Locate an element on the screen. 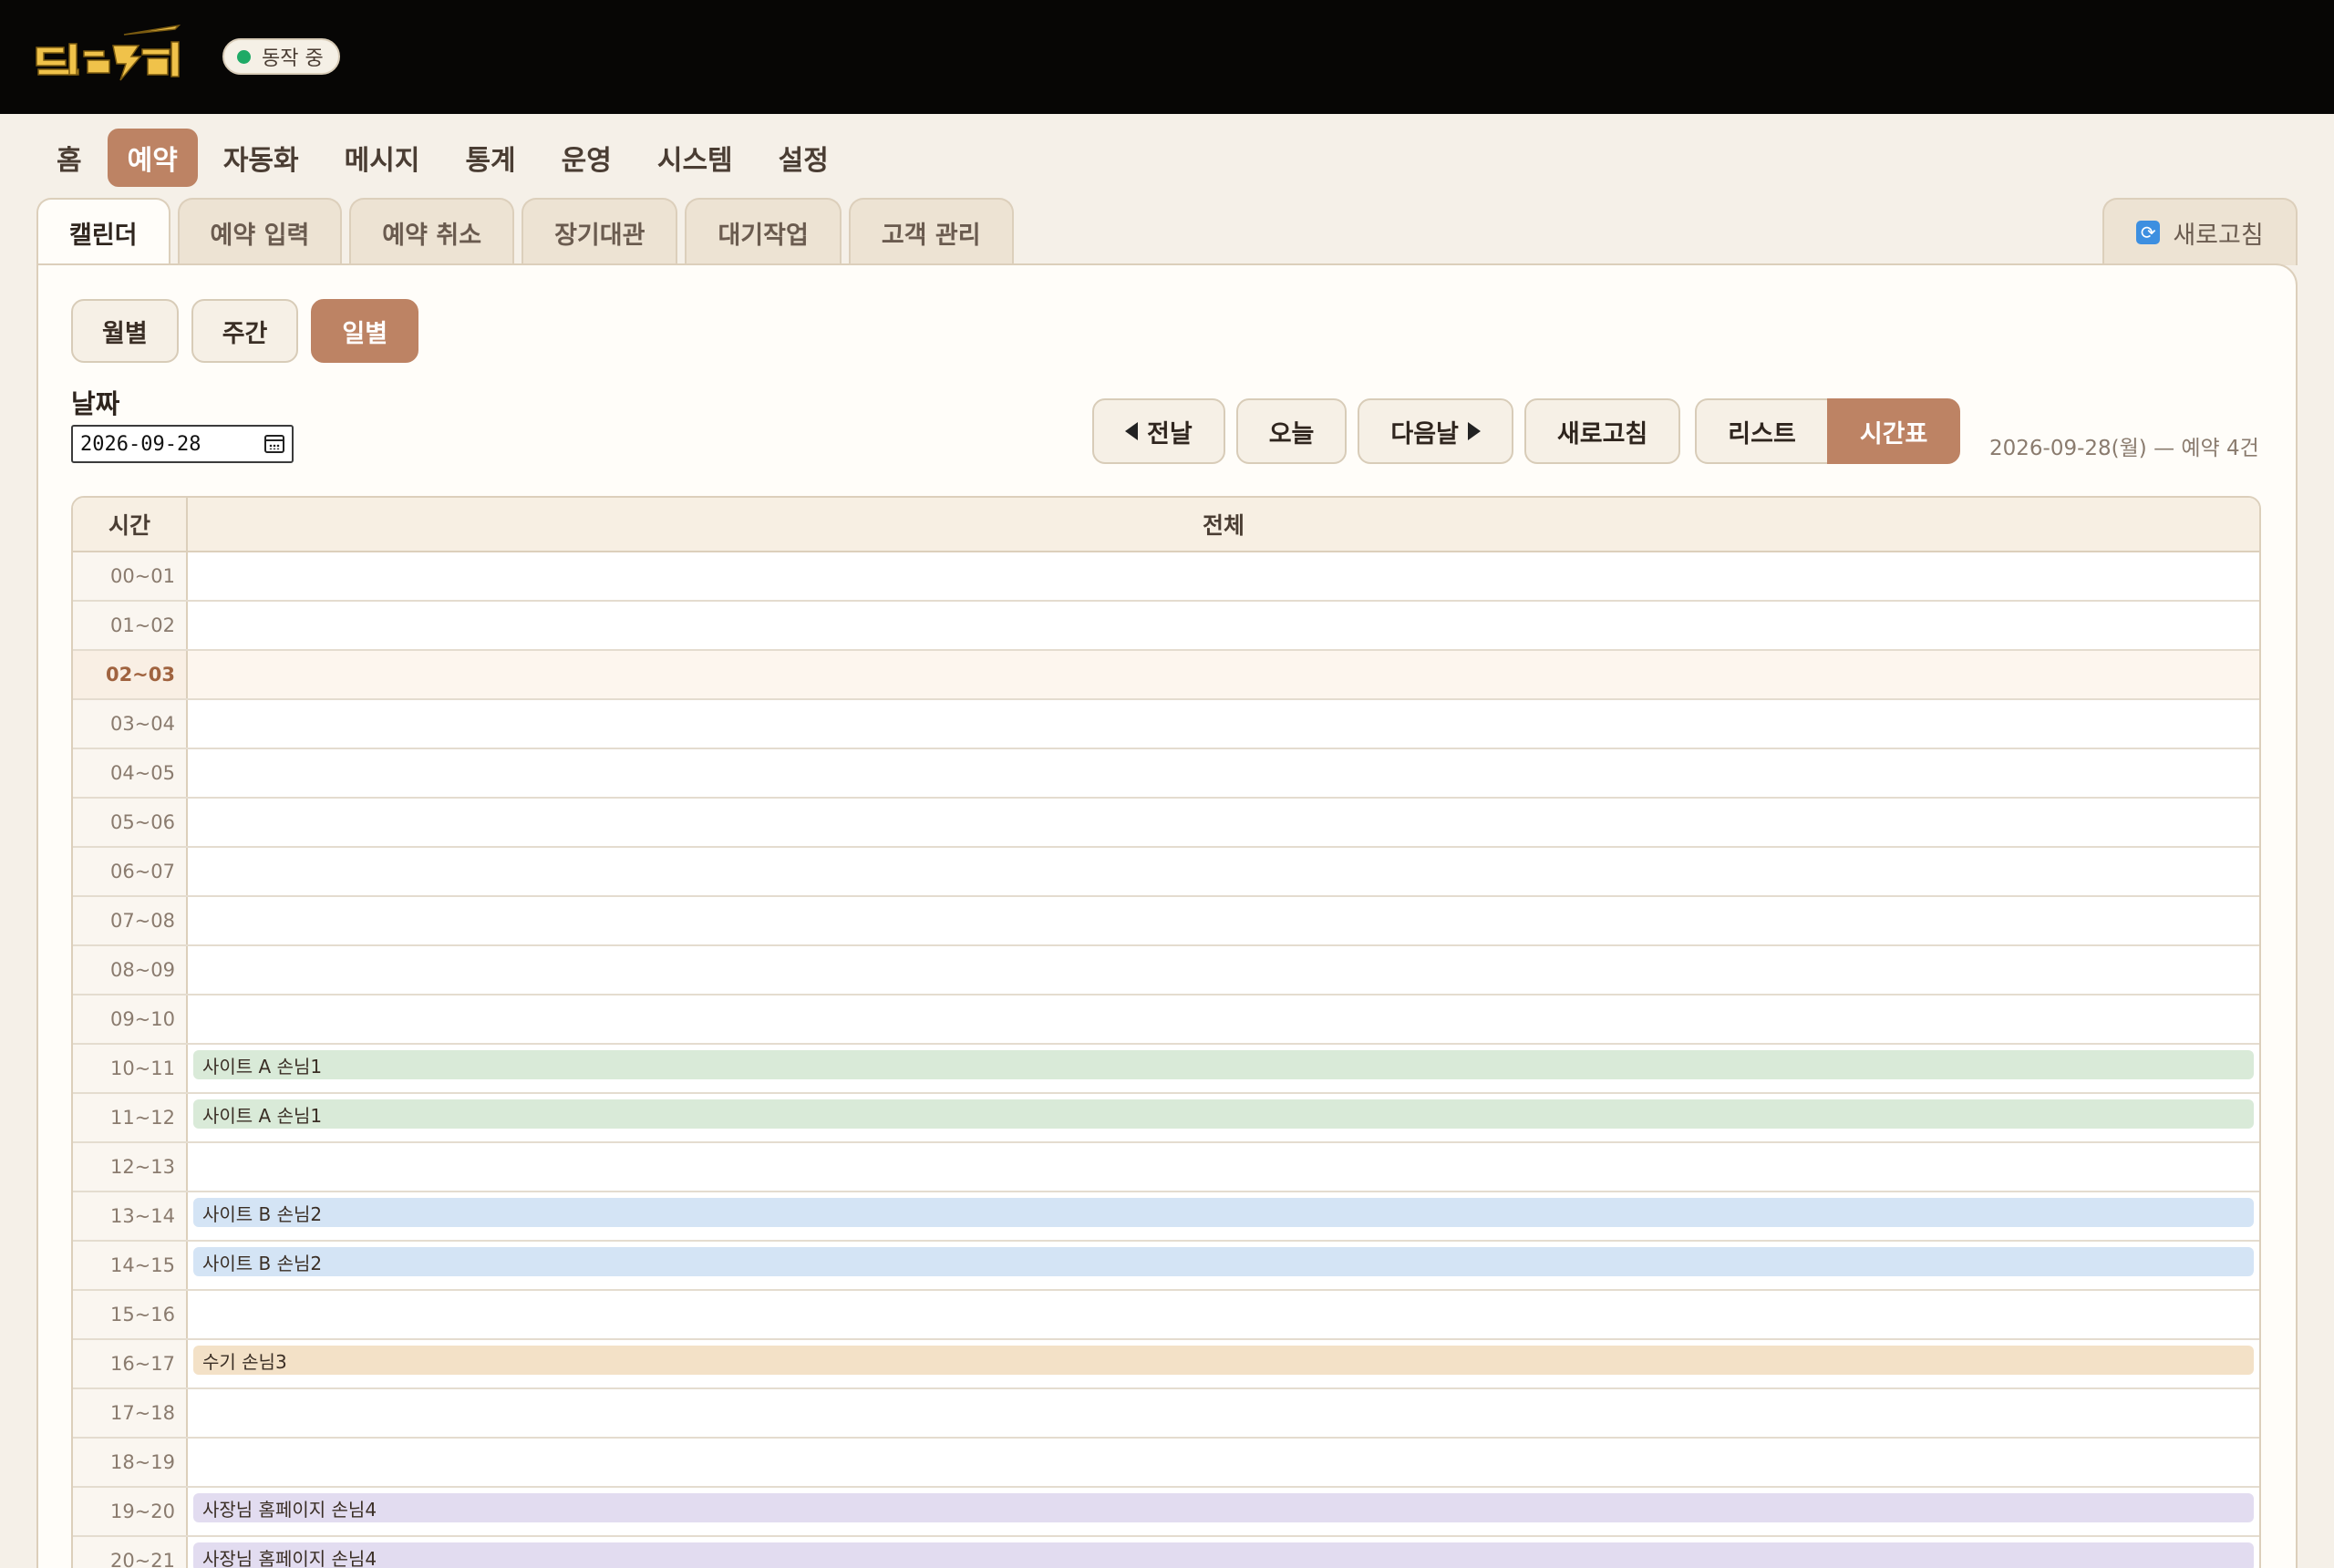  view-mode-switch: 월별 주간 일별 is located at coordinates (245, 331).